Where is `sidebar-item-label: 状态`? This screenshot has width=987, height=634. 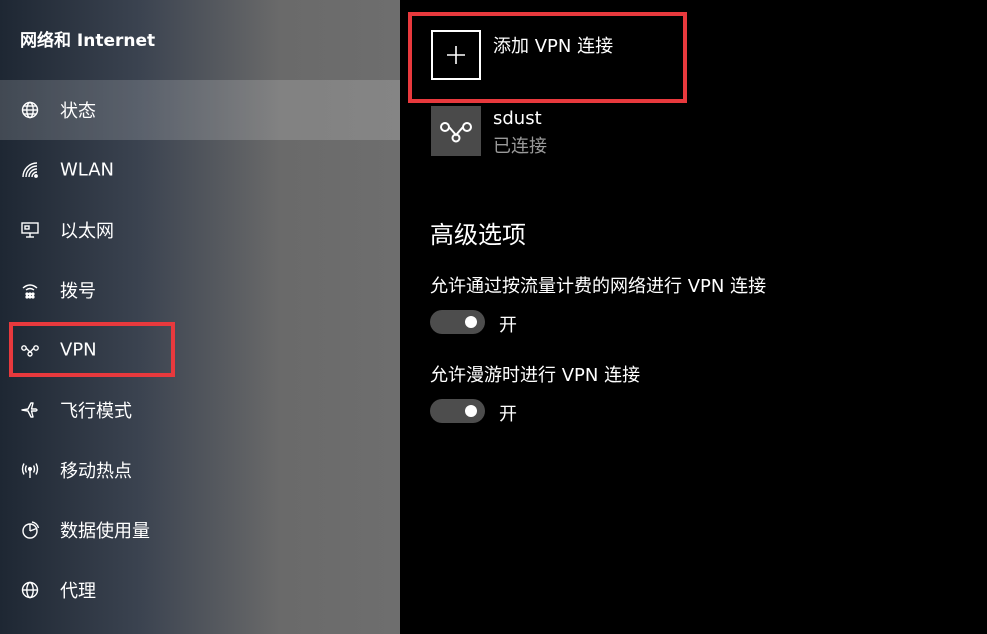
sidebar-item-label: 状态 is located at coordinates (78, 111).